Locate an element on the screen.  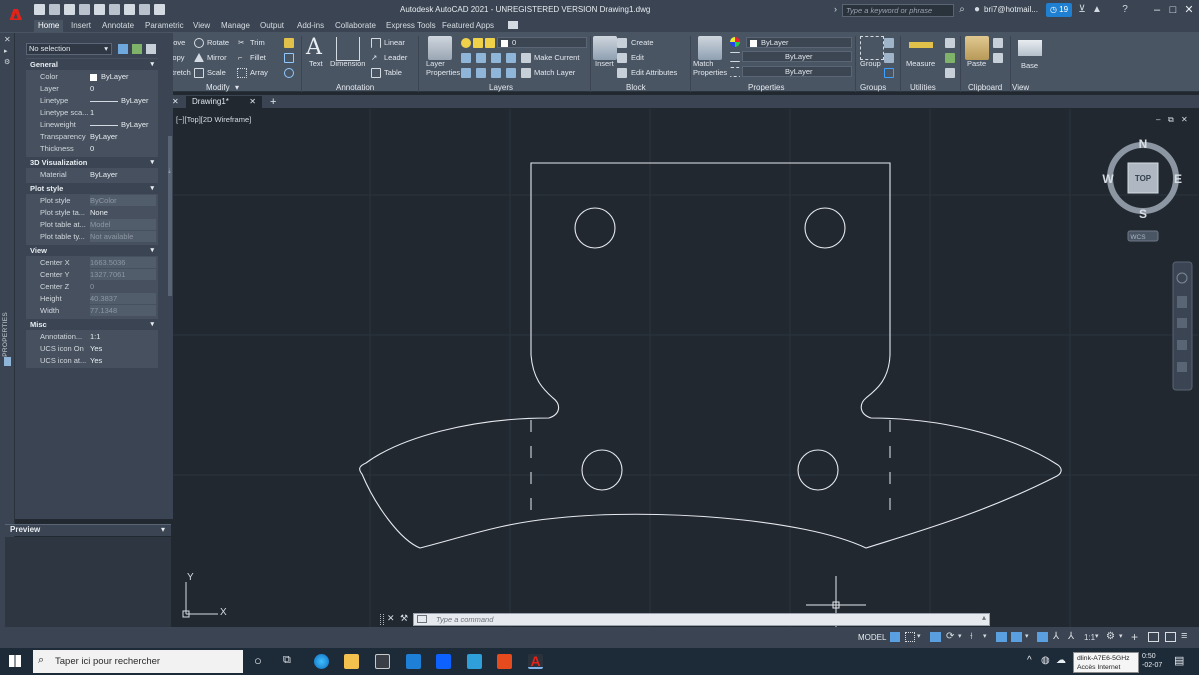
scrollbar is located at coordinates (170, 216).